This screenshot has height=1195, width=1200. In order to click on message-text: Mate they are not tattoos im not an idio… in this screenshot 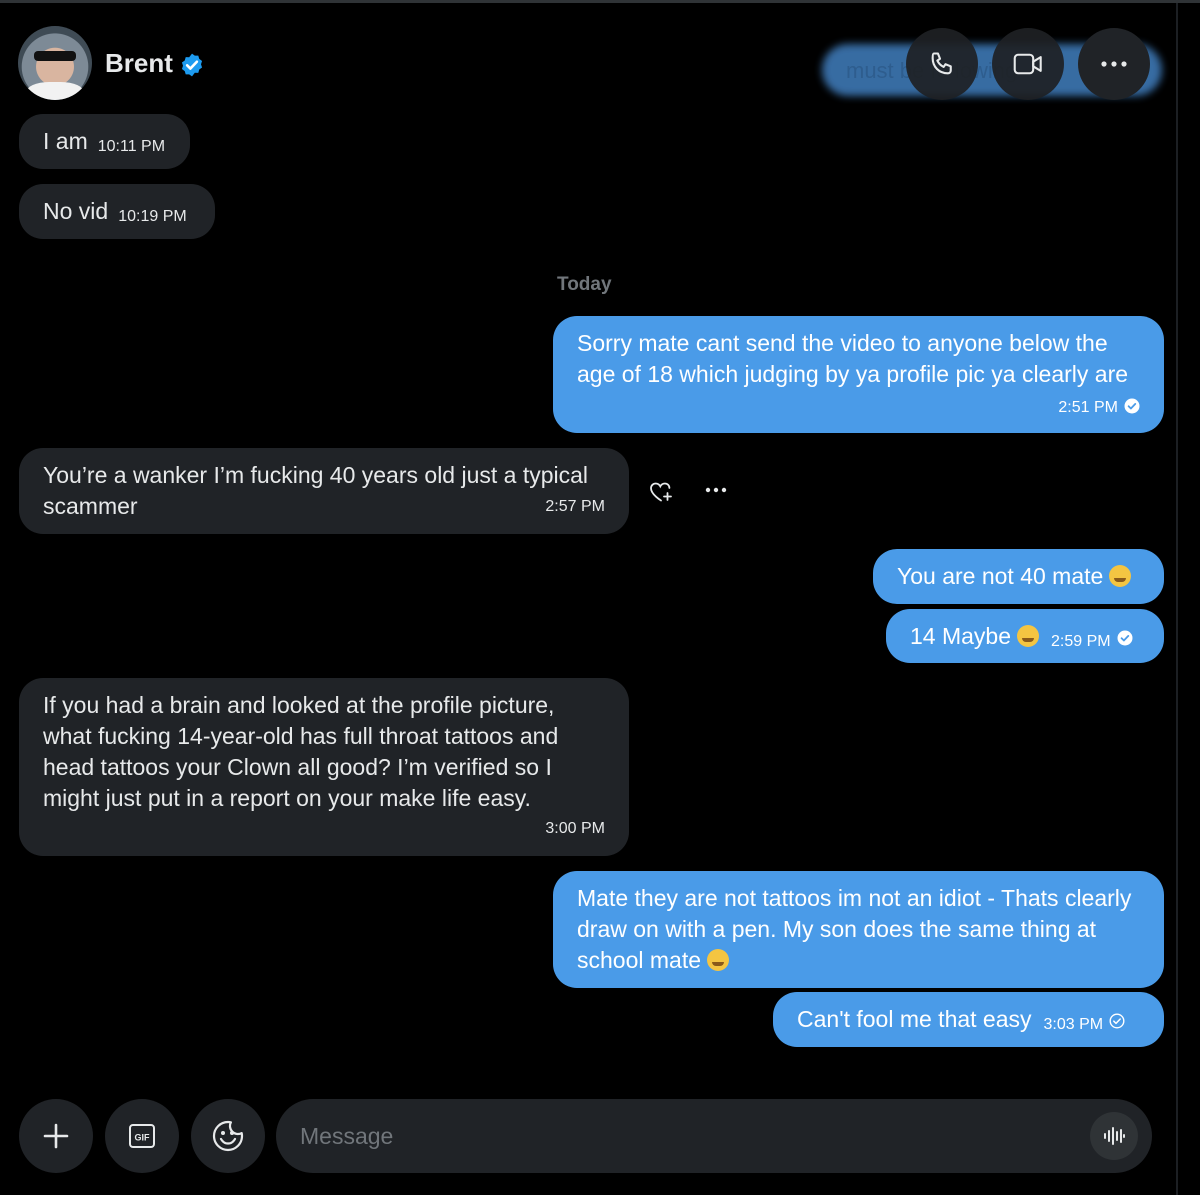, I will do `click(854, 929)`.